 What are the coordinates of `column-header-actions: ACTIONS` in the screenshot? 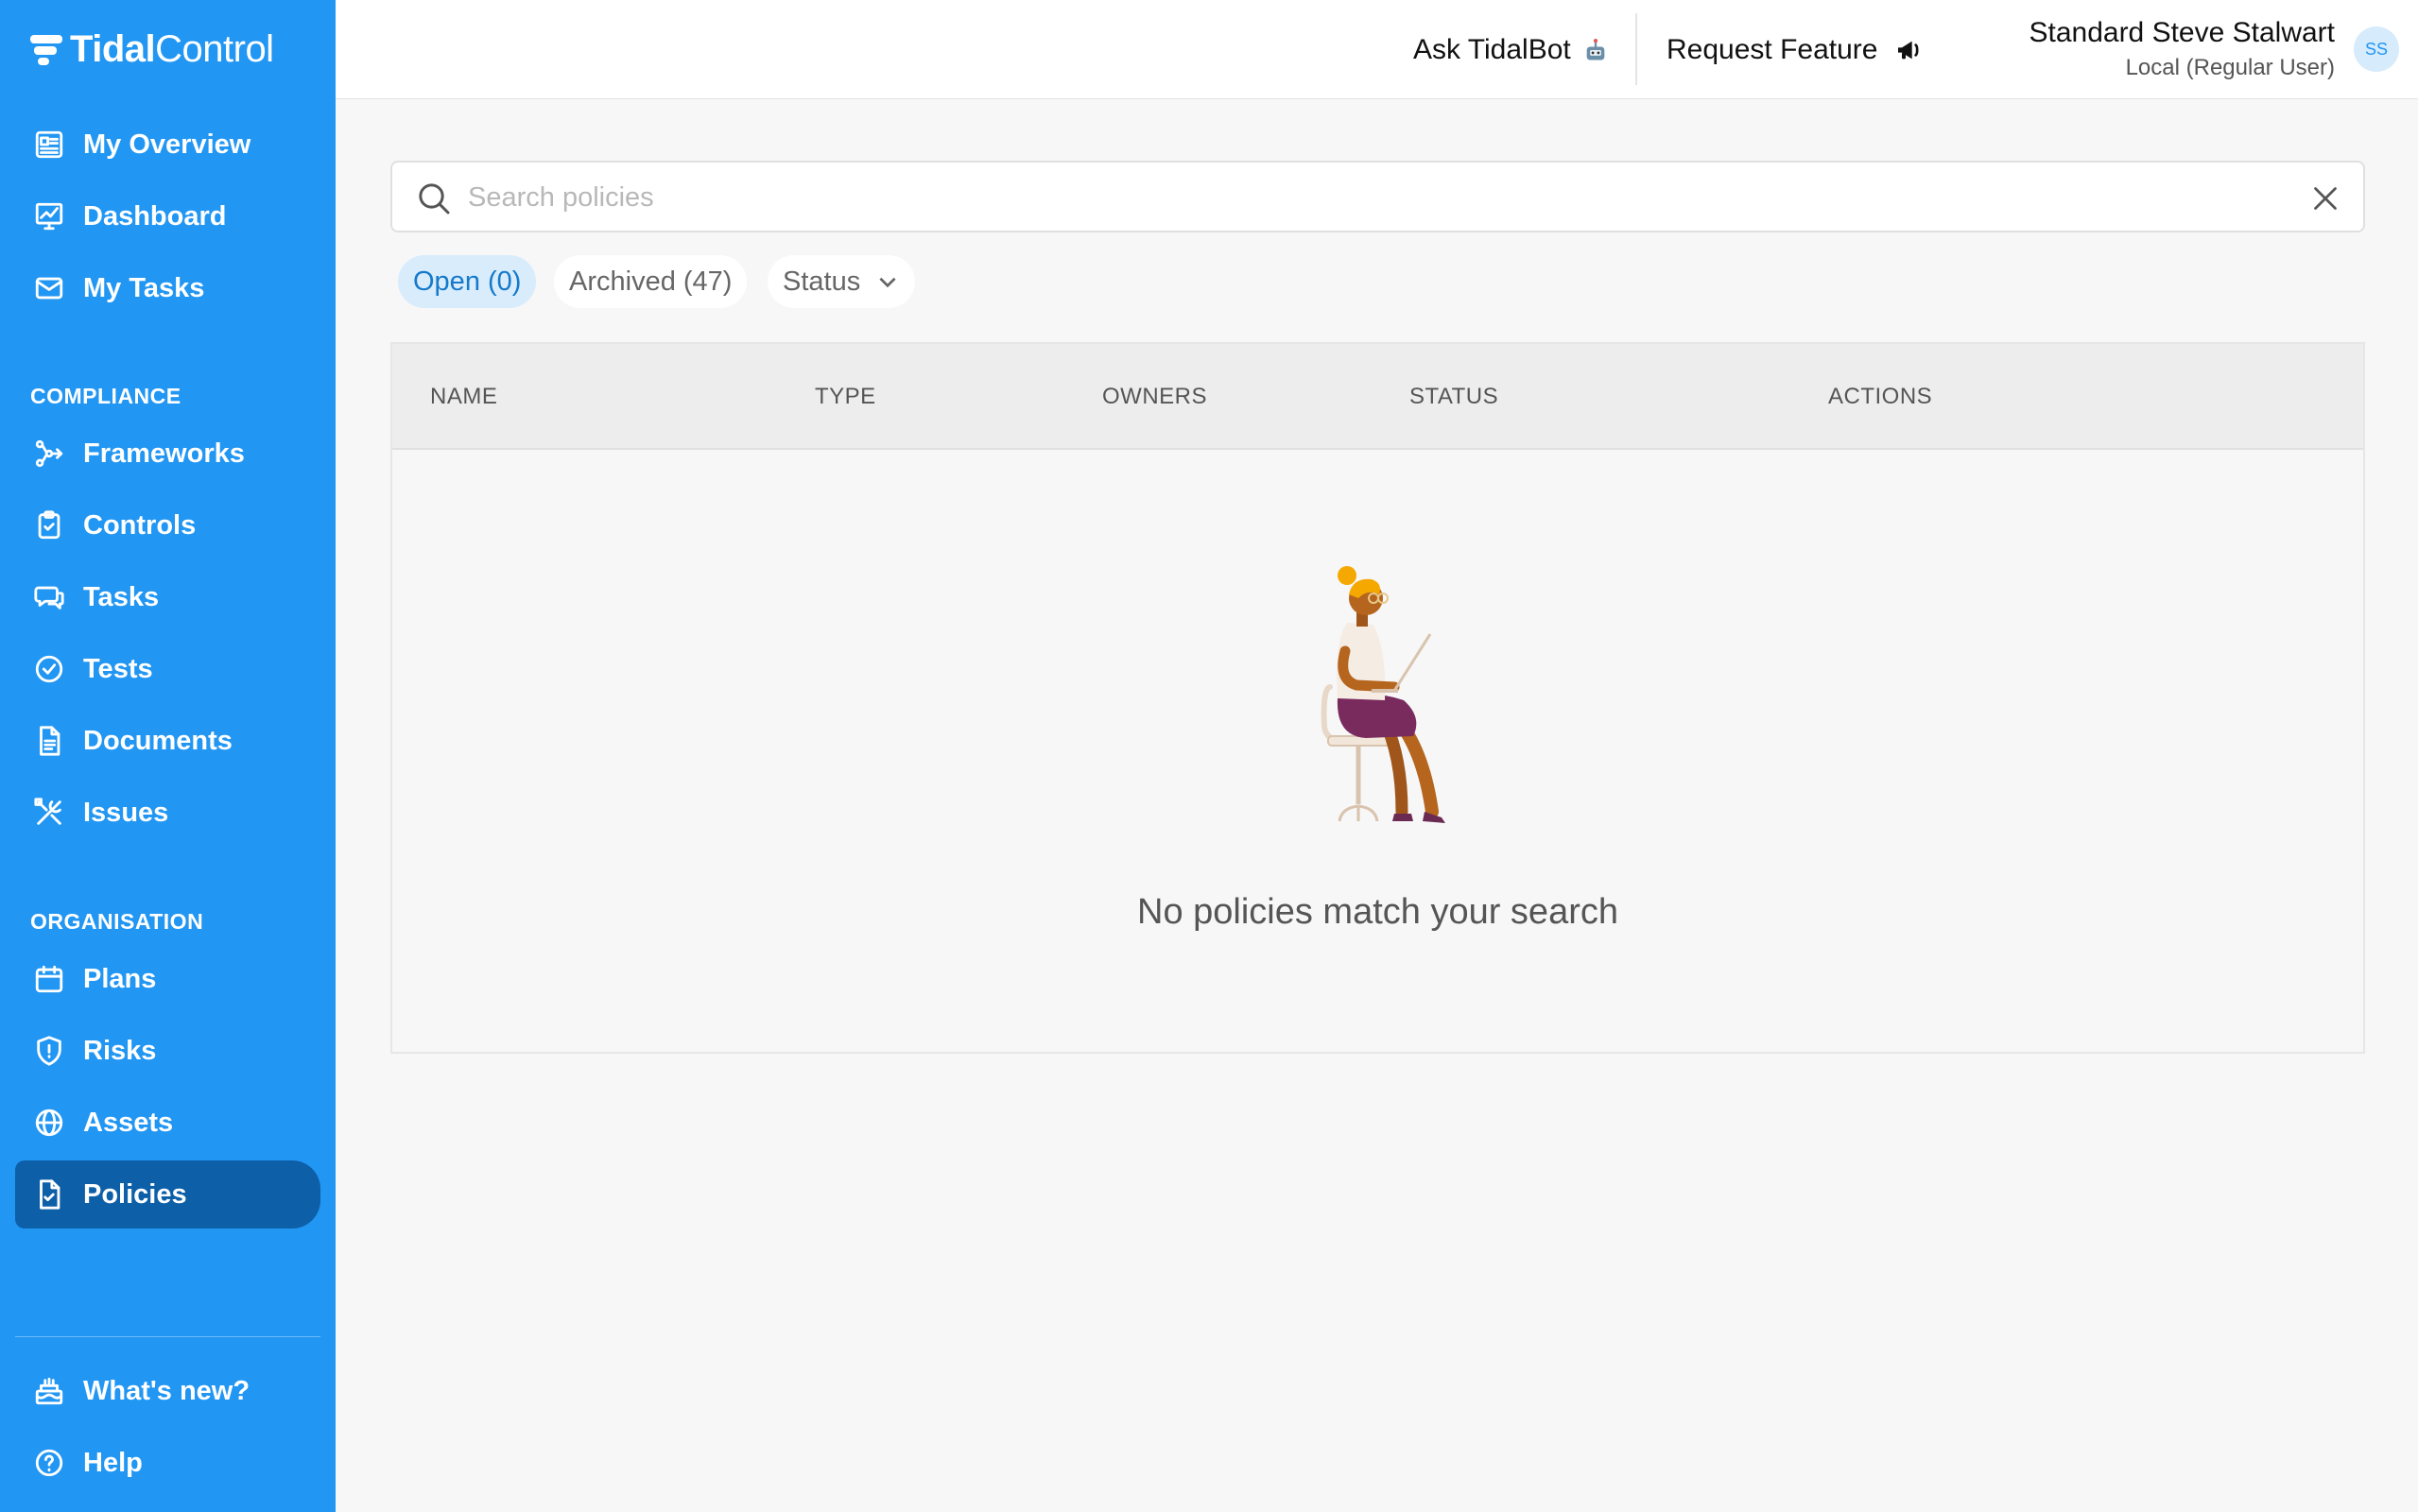 It's located at (1880, 396).